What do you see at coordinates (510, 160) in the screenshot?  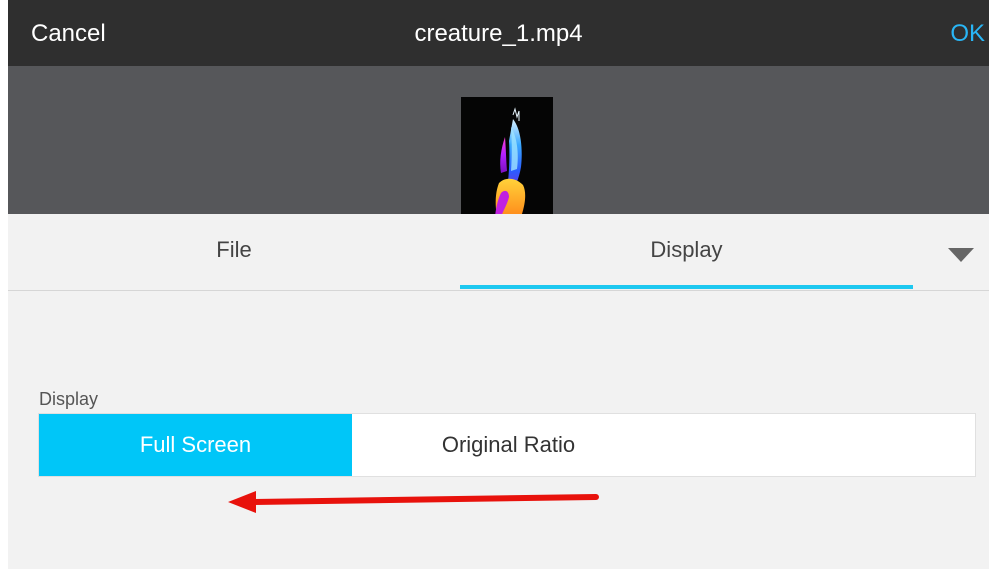 I see `creature-thumbnail-image` at bounding box center [510, 160].